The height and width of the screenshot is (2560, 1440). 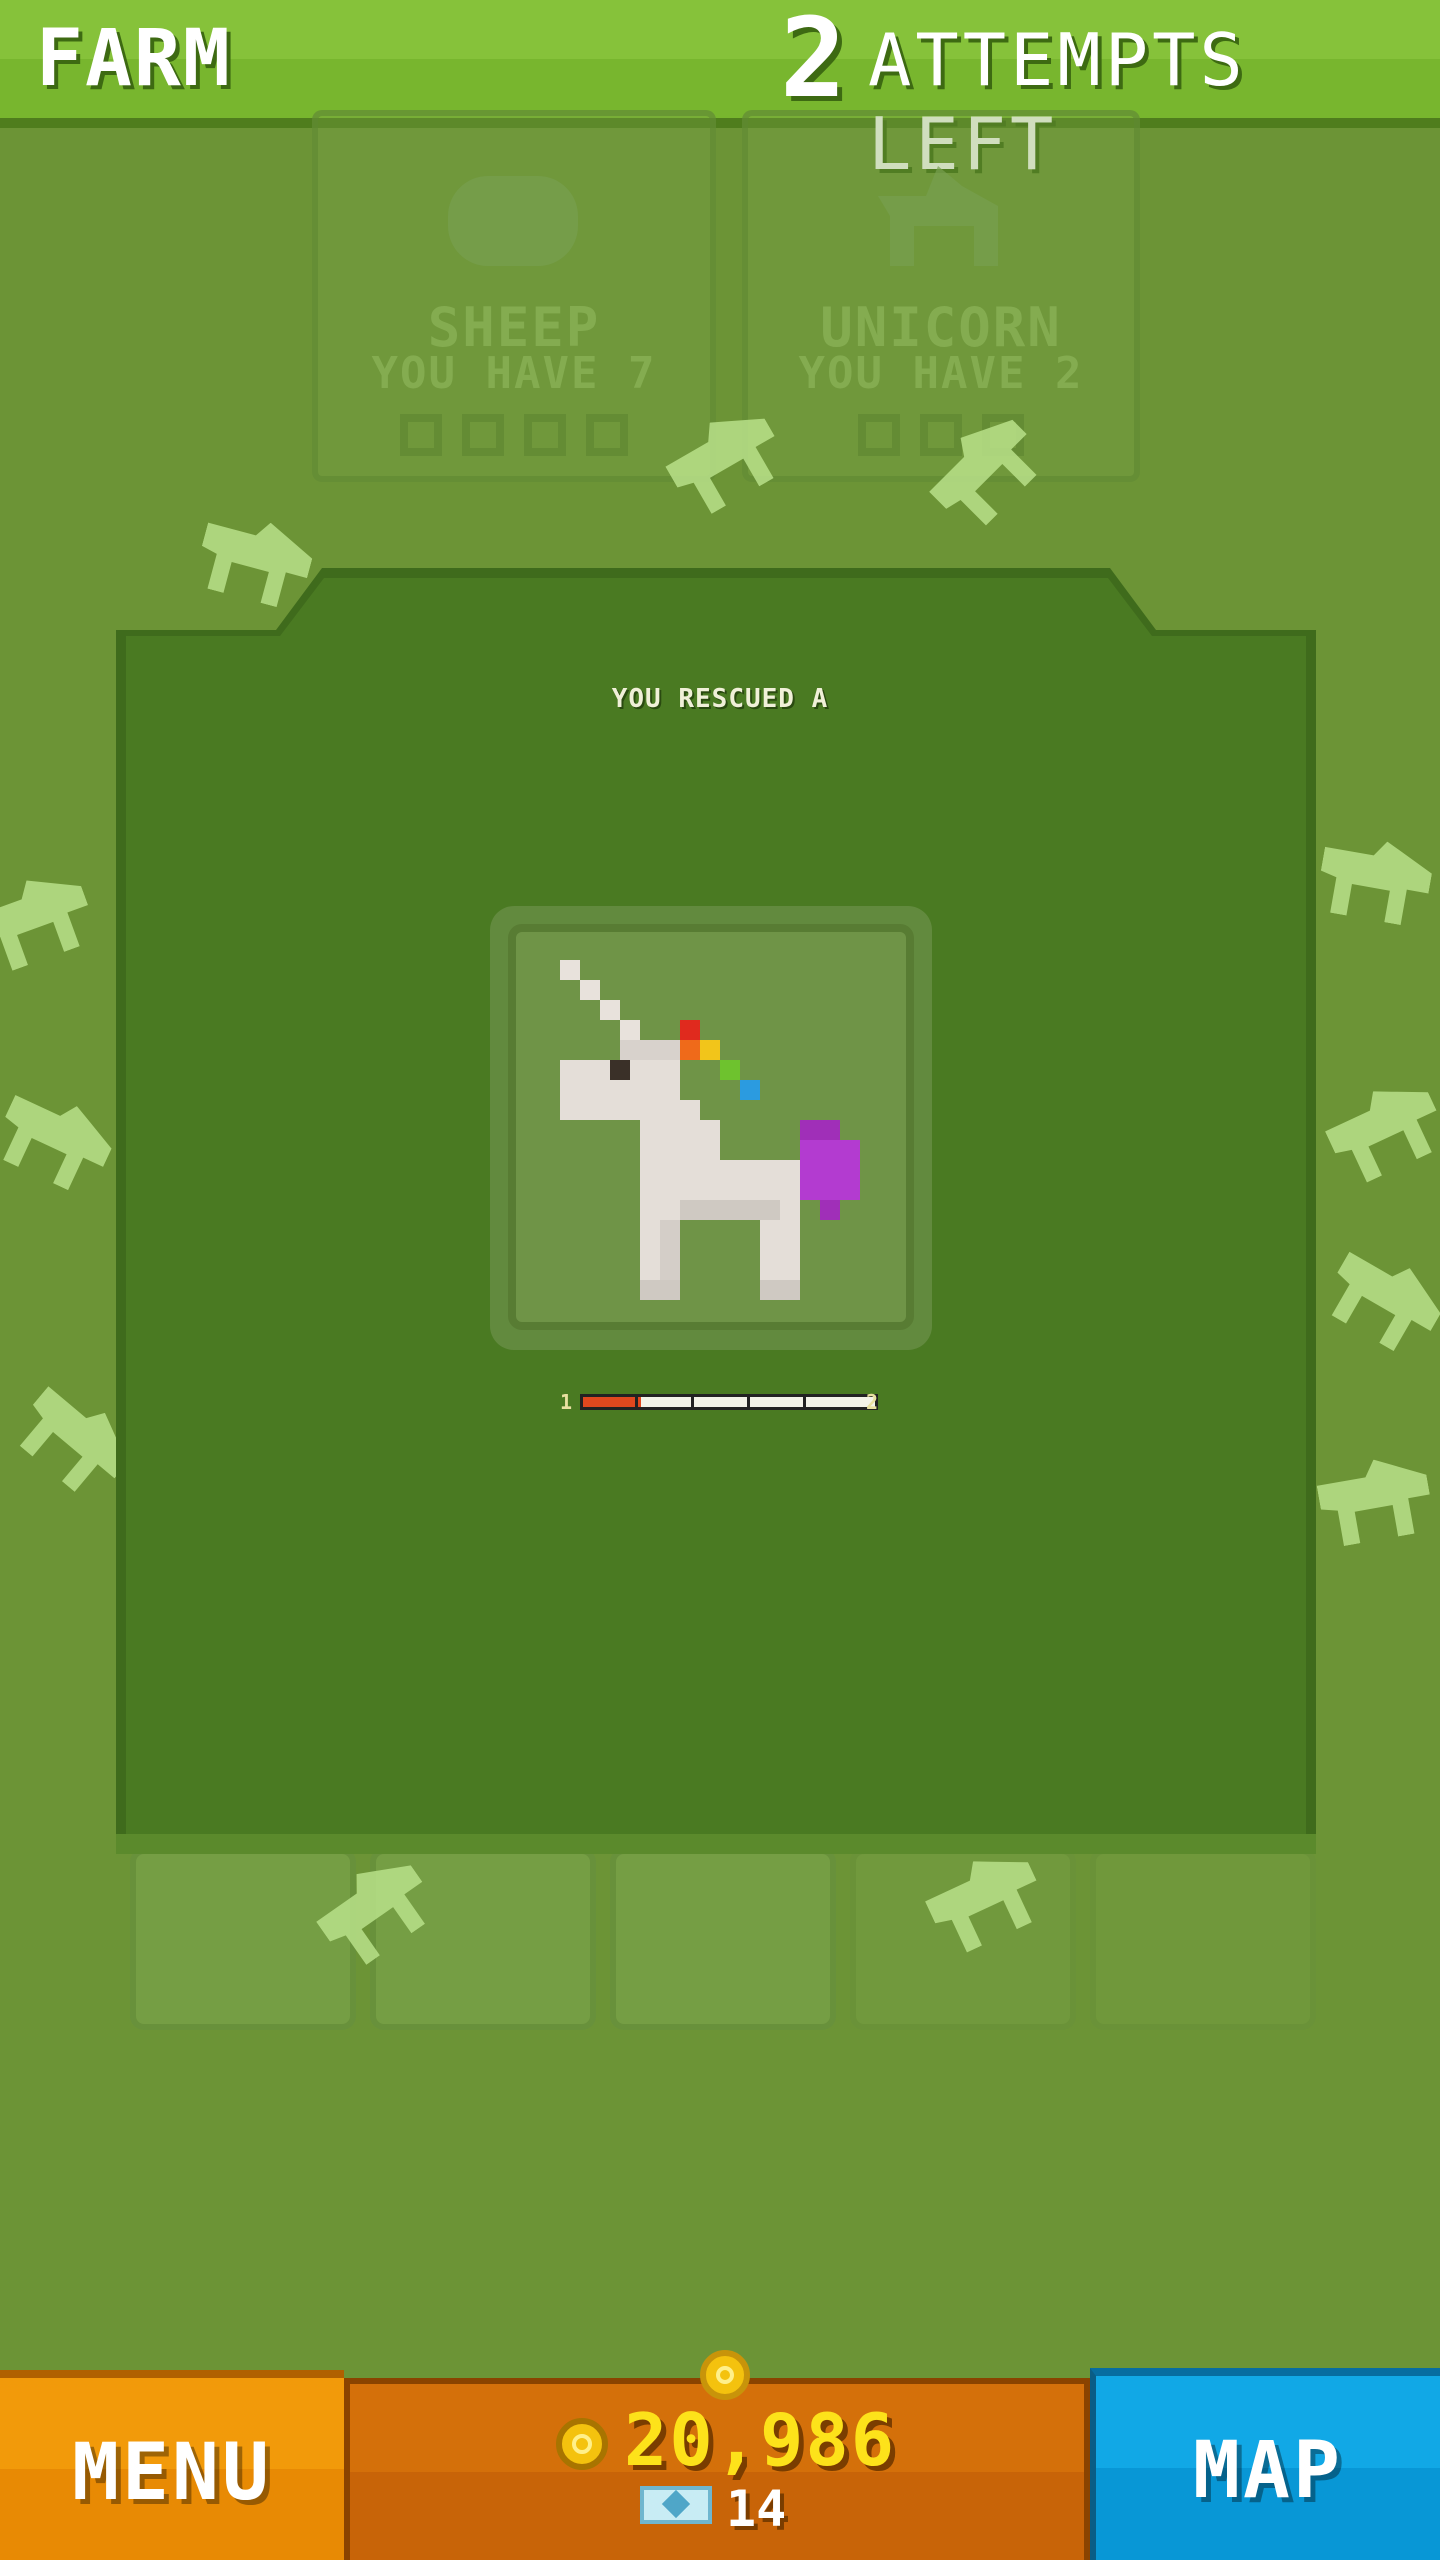 I want to click on gem-icon, so click(x=676, y=2505).